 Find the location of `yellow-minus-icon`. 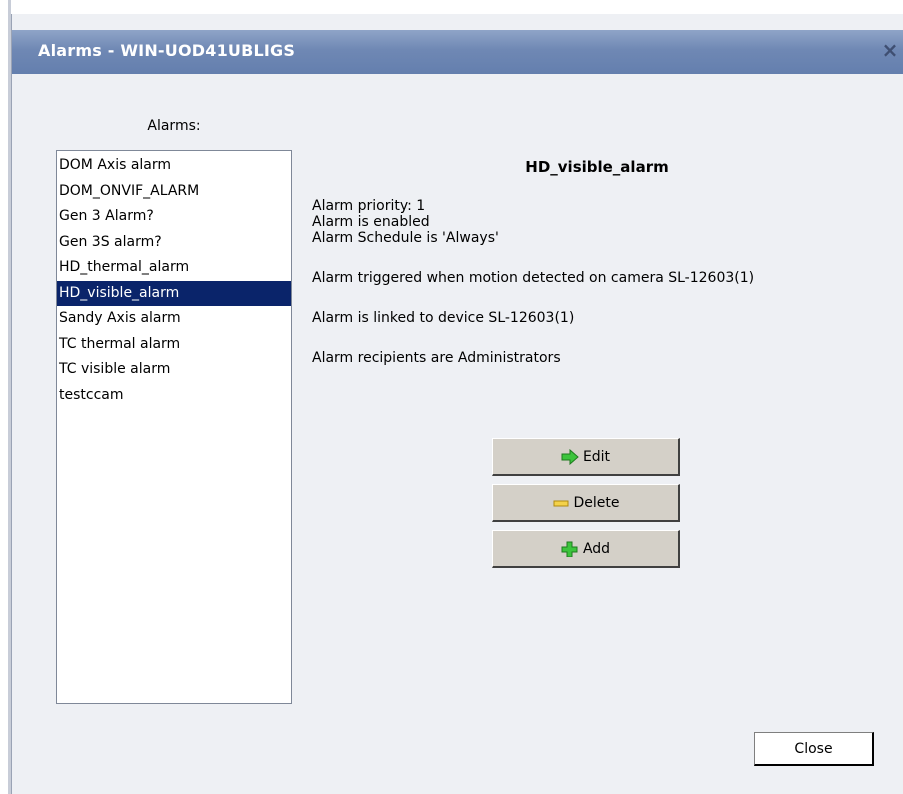

yellow-minus-icon is located at coordinates (561, 503).